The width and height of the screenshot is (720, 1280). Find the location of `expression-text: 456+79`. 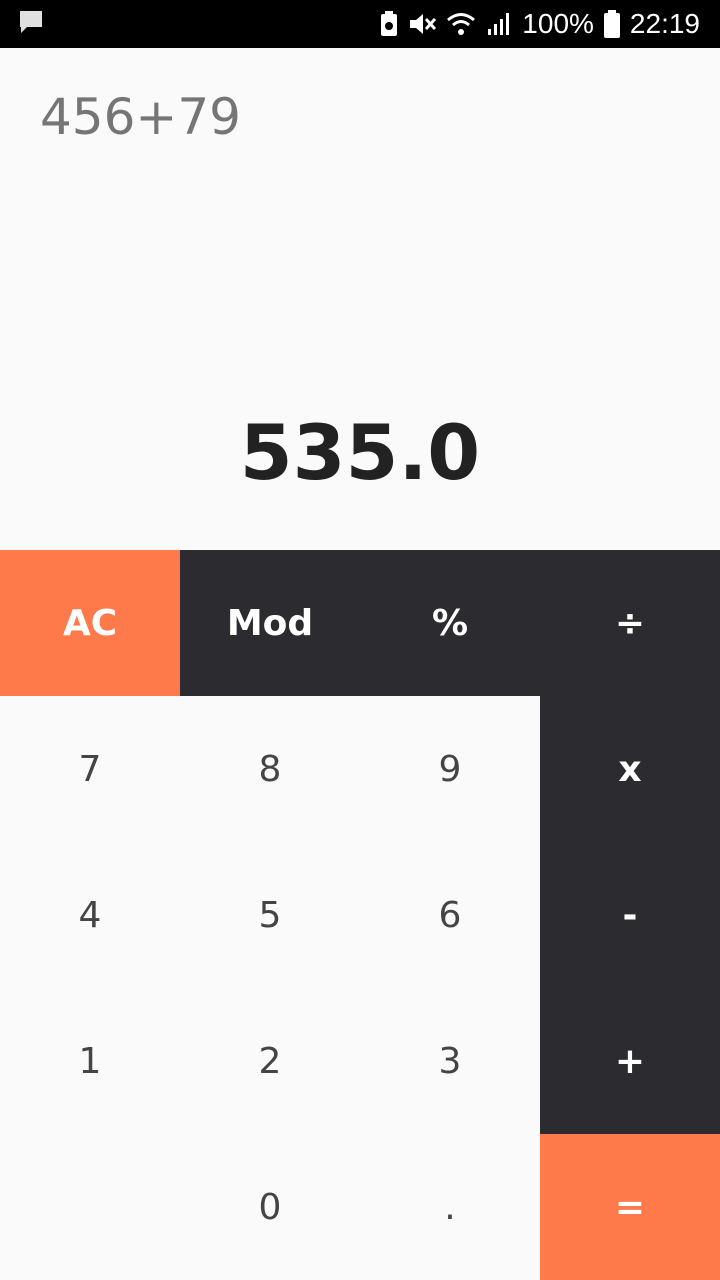

expression-text: 456+79 is located at coordinates (140, 117).